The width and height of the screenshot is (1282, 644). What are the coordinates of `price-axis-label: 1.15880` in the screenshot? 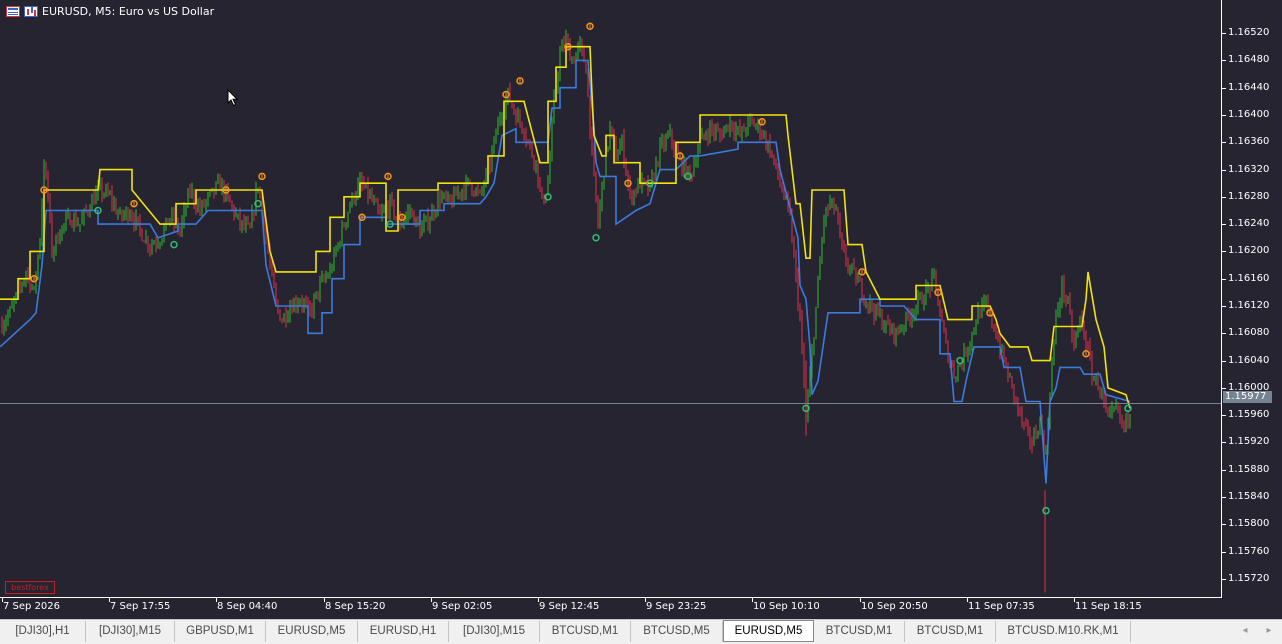 It's located at (1249, 469).